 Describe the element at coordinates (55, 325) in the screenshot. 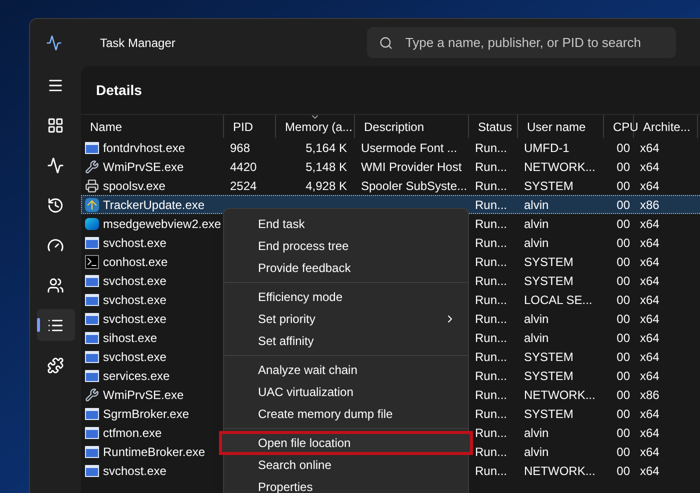

I see `sidebar-nav-button` at that location.